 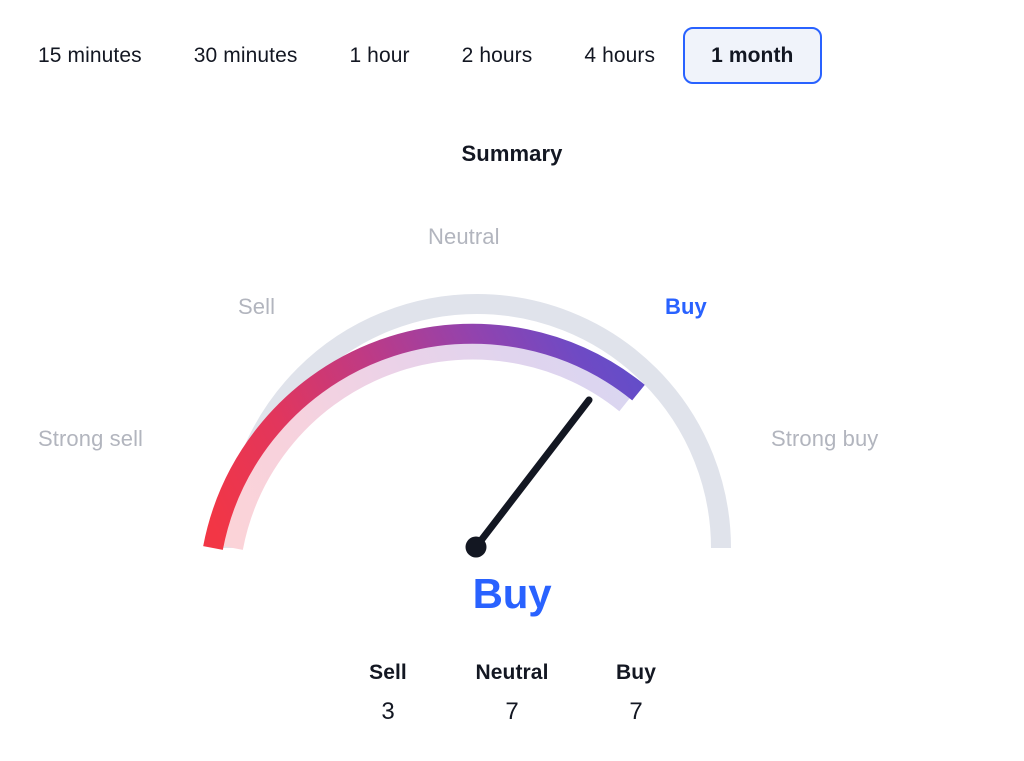 I want to click on timeframe-tab-2-hours: 2 hours, so click(x=497, y=55).